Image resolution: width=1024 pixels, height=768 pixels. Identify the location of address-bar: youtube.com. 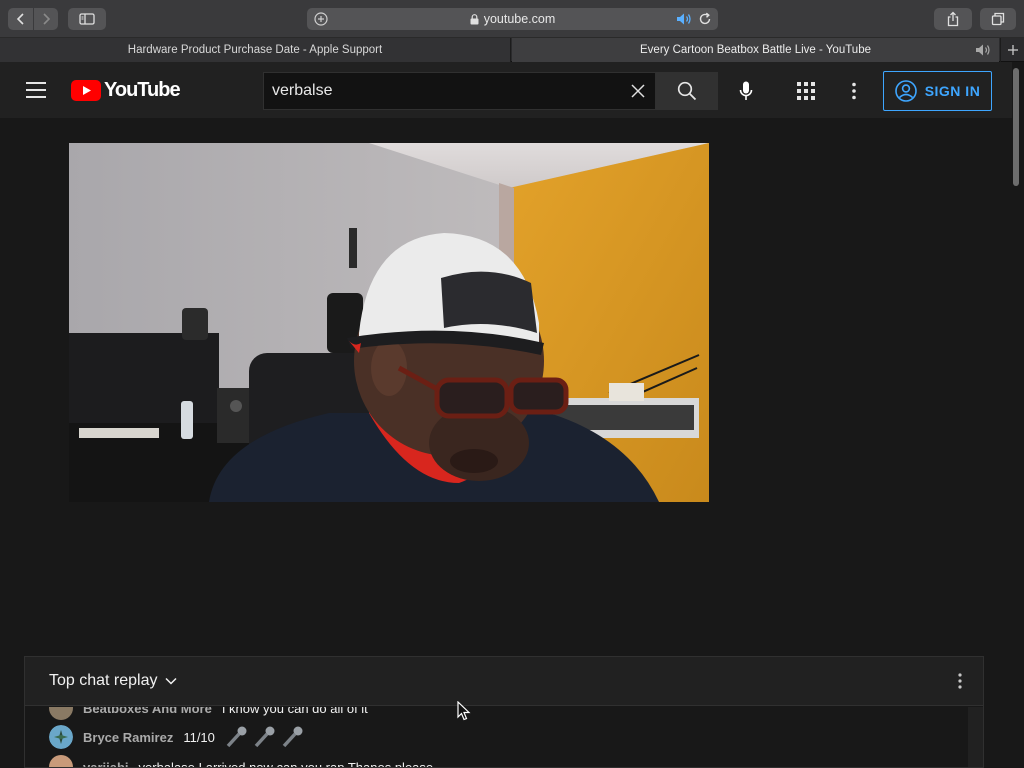
(512, 19).